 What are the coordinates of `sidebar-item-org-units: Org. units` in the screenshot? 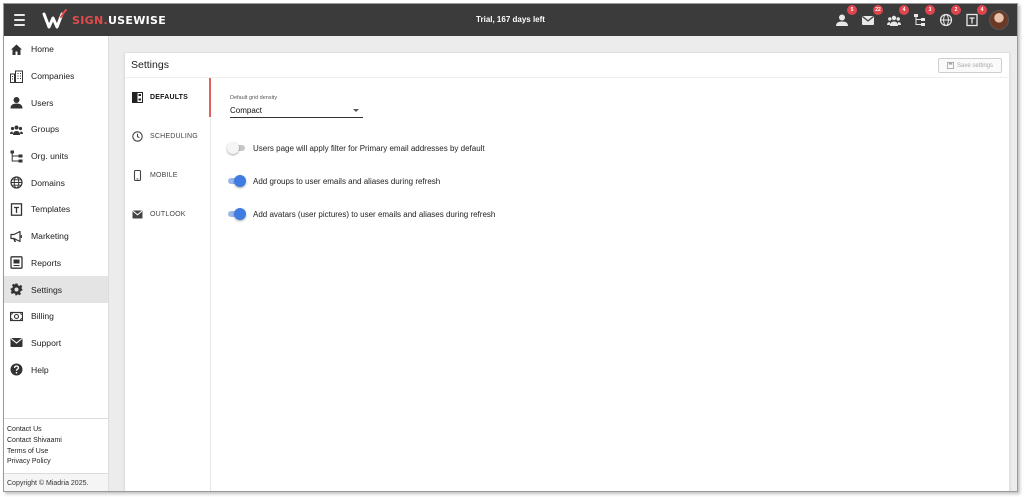 It's located at (56, 156).